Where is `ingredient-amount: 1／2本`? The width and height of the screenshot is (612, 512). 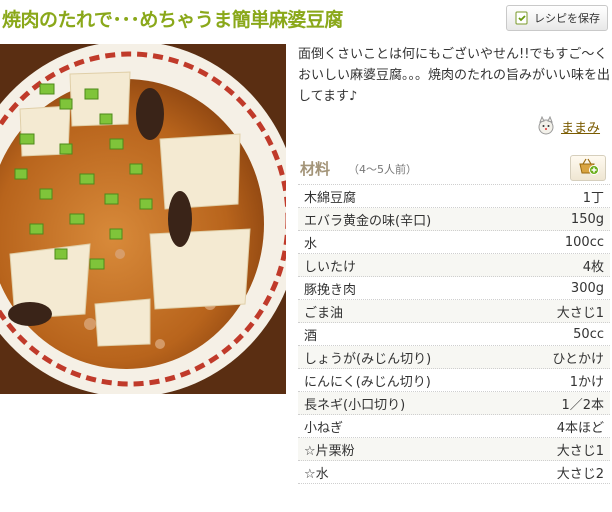 ingredient-amount: 1／2本 is located at coordinates (582, 405).